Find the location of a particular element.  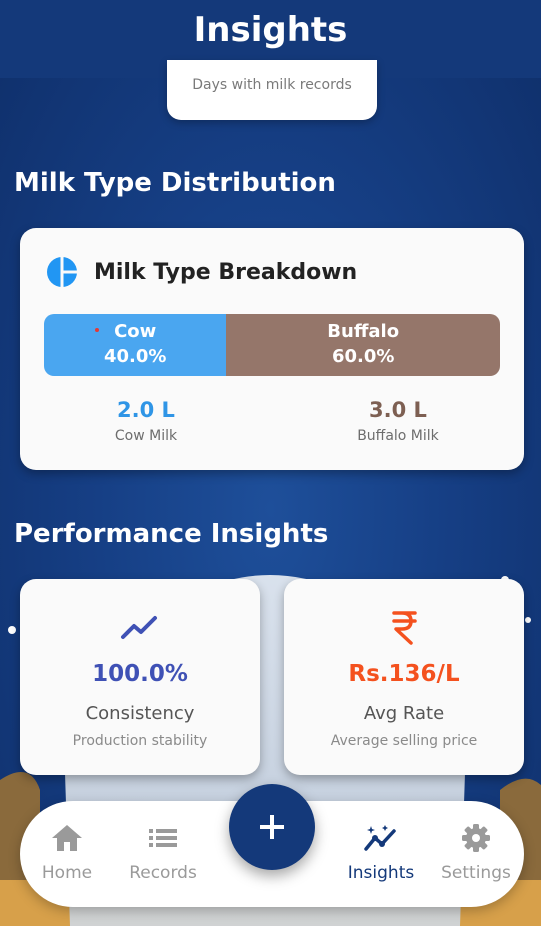

nav-home: Home is located at coordinates (67, 853).